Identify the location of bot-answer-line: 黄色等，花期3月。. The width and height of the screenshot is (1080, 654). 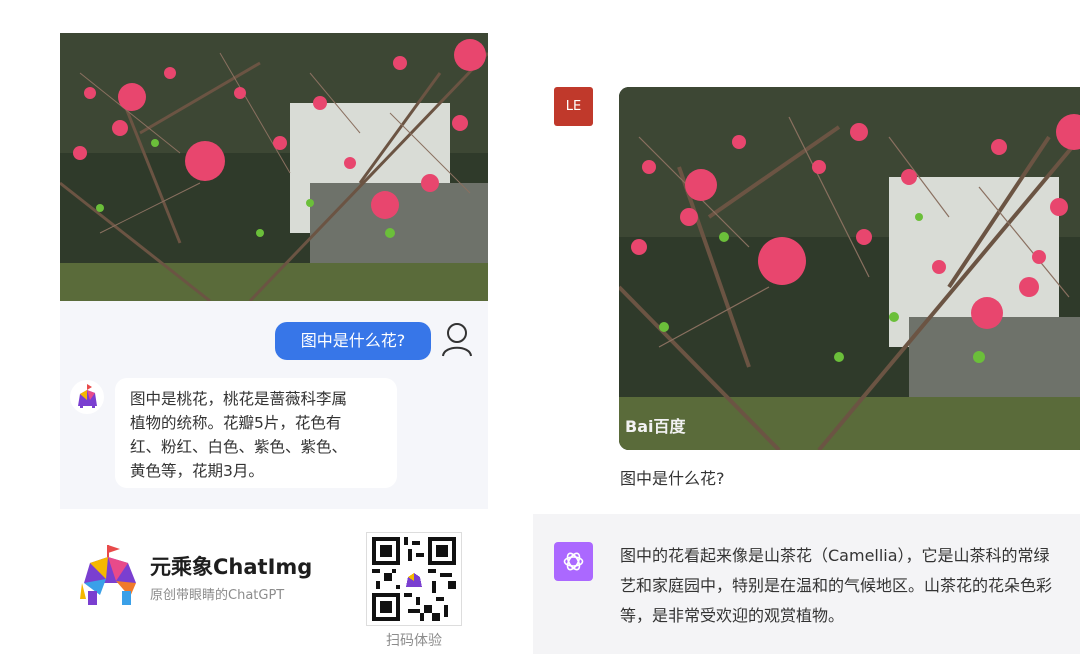
(197, 471).